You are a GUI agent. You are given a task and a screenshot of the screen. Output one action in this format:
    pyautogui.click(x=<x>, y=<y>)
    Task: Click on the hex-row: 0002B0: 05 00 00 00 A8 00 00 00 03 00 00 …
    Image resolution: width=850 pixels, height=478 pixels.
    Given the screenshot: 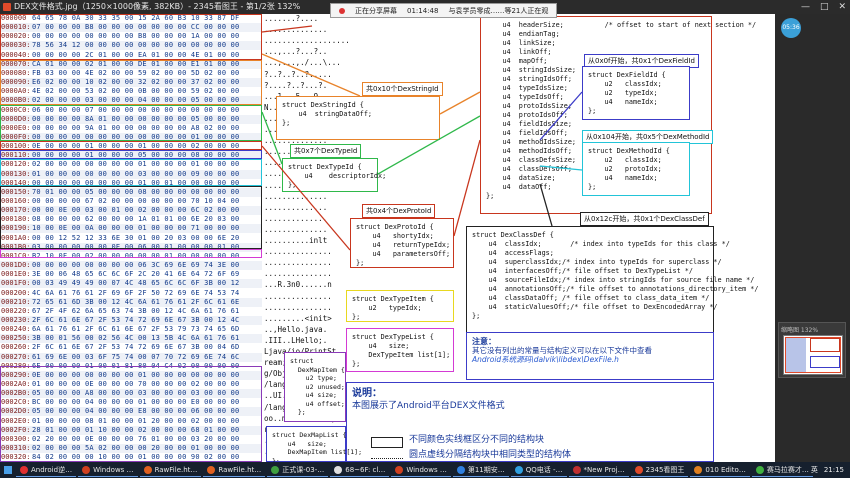 What is the action you would take?
    pyautogui.click(x=131, y=394)
    